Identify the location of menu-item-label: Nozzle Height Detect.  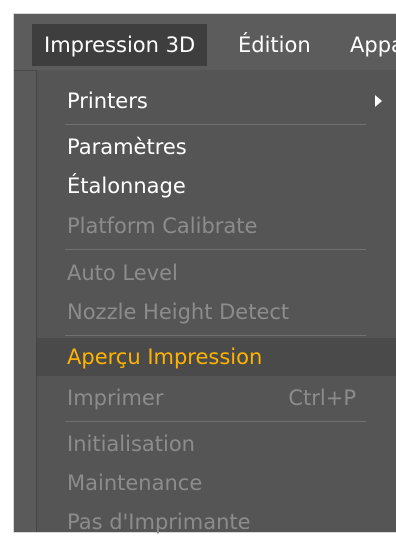
(178, 312).